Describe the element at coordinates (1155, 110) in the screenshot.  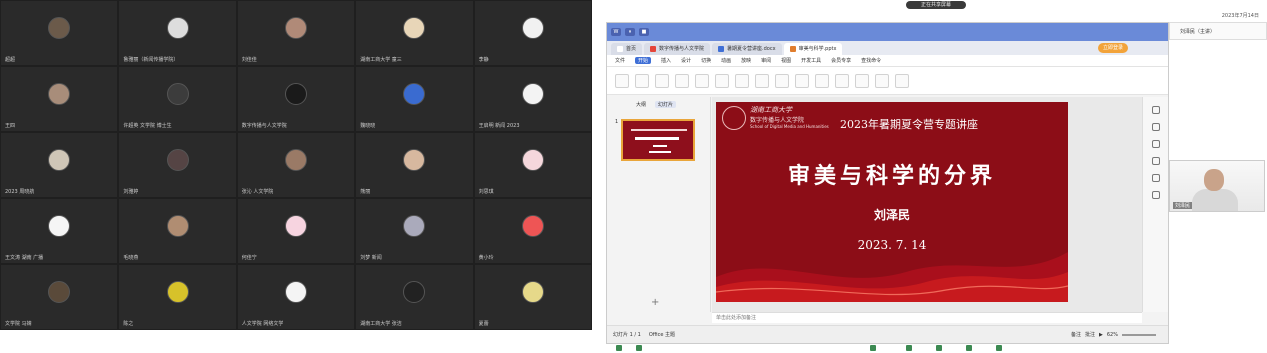
I see `properties-icon` at that location.